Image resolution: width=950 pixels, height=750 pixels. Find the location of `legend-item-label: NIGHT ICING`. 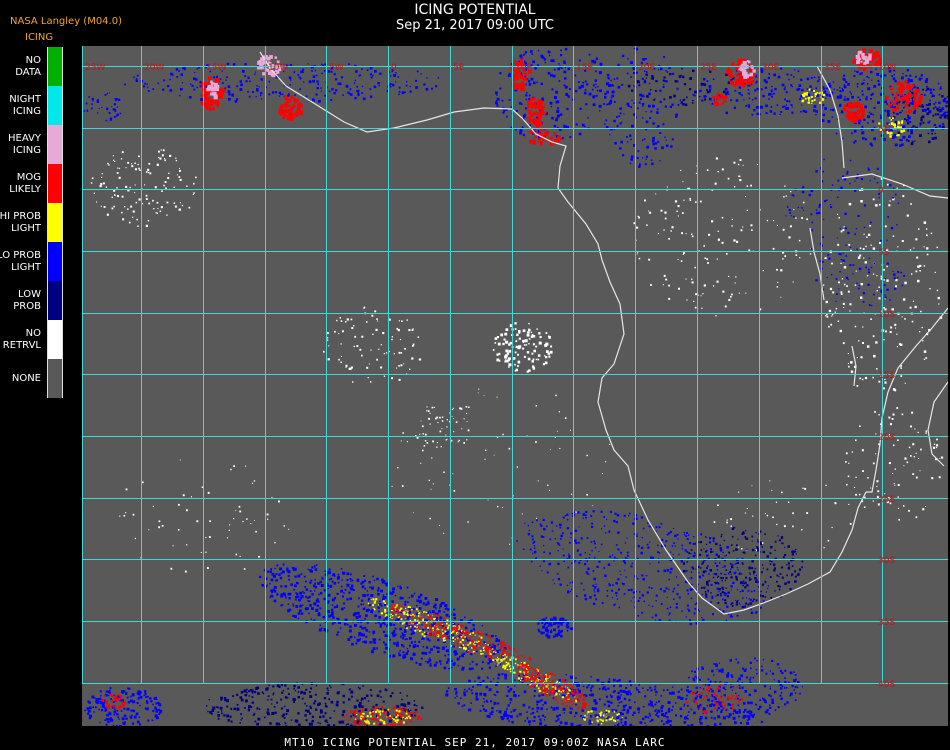

legend-item-label: NIGHT ICING is located at coordinates (25, 105).